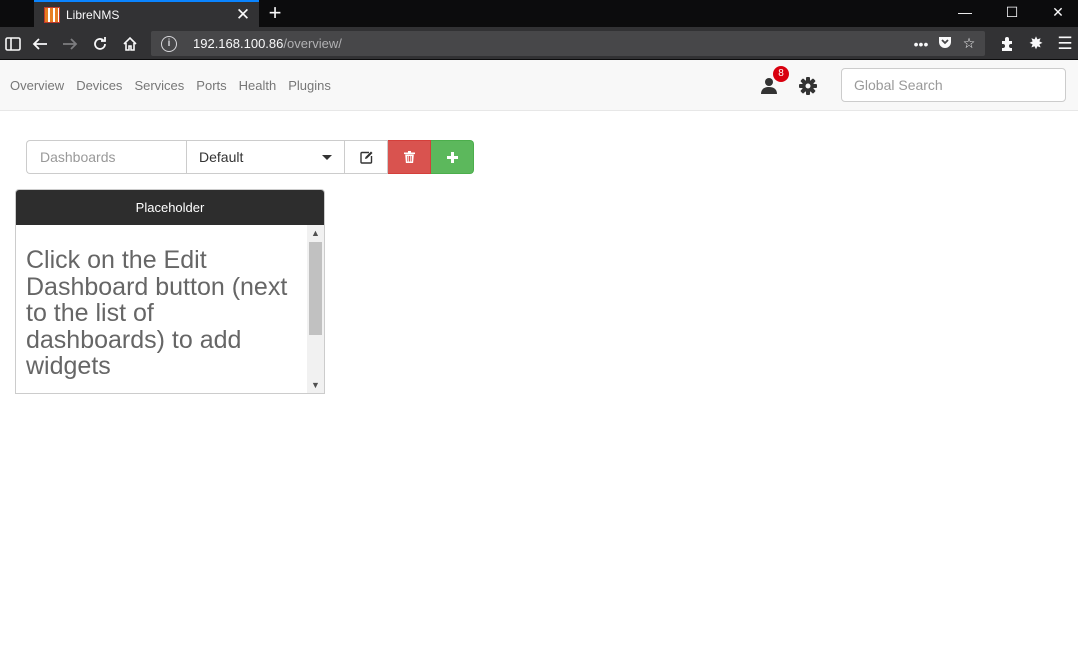 The width and height of the screenshot is (1078, 656). I want to click on plus-icon, so click(452, 157).